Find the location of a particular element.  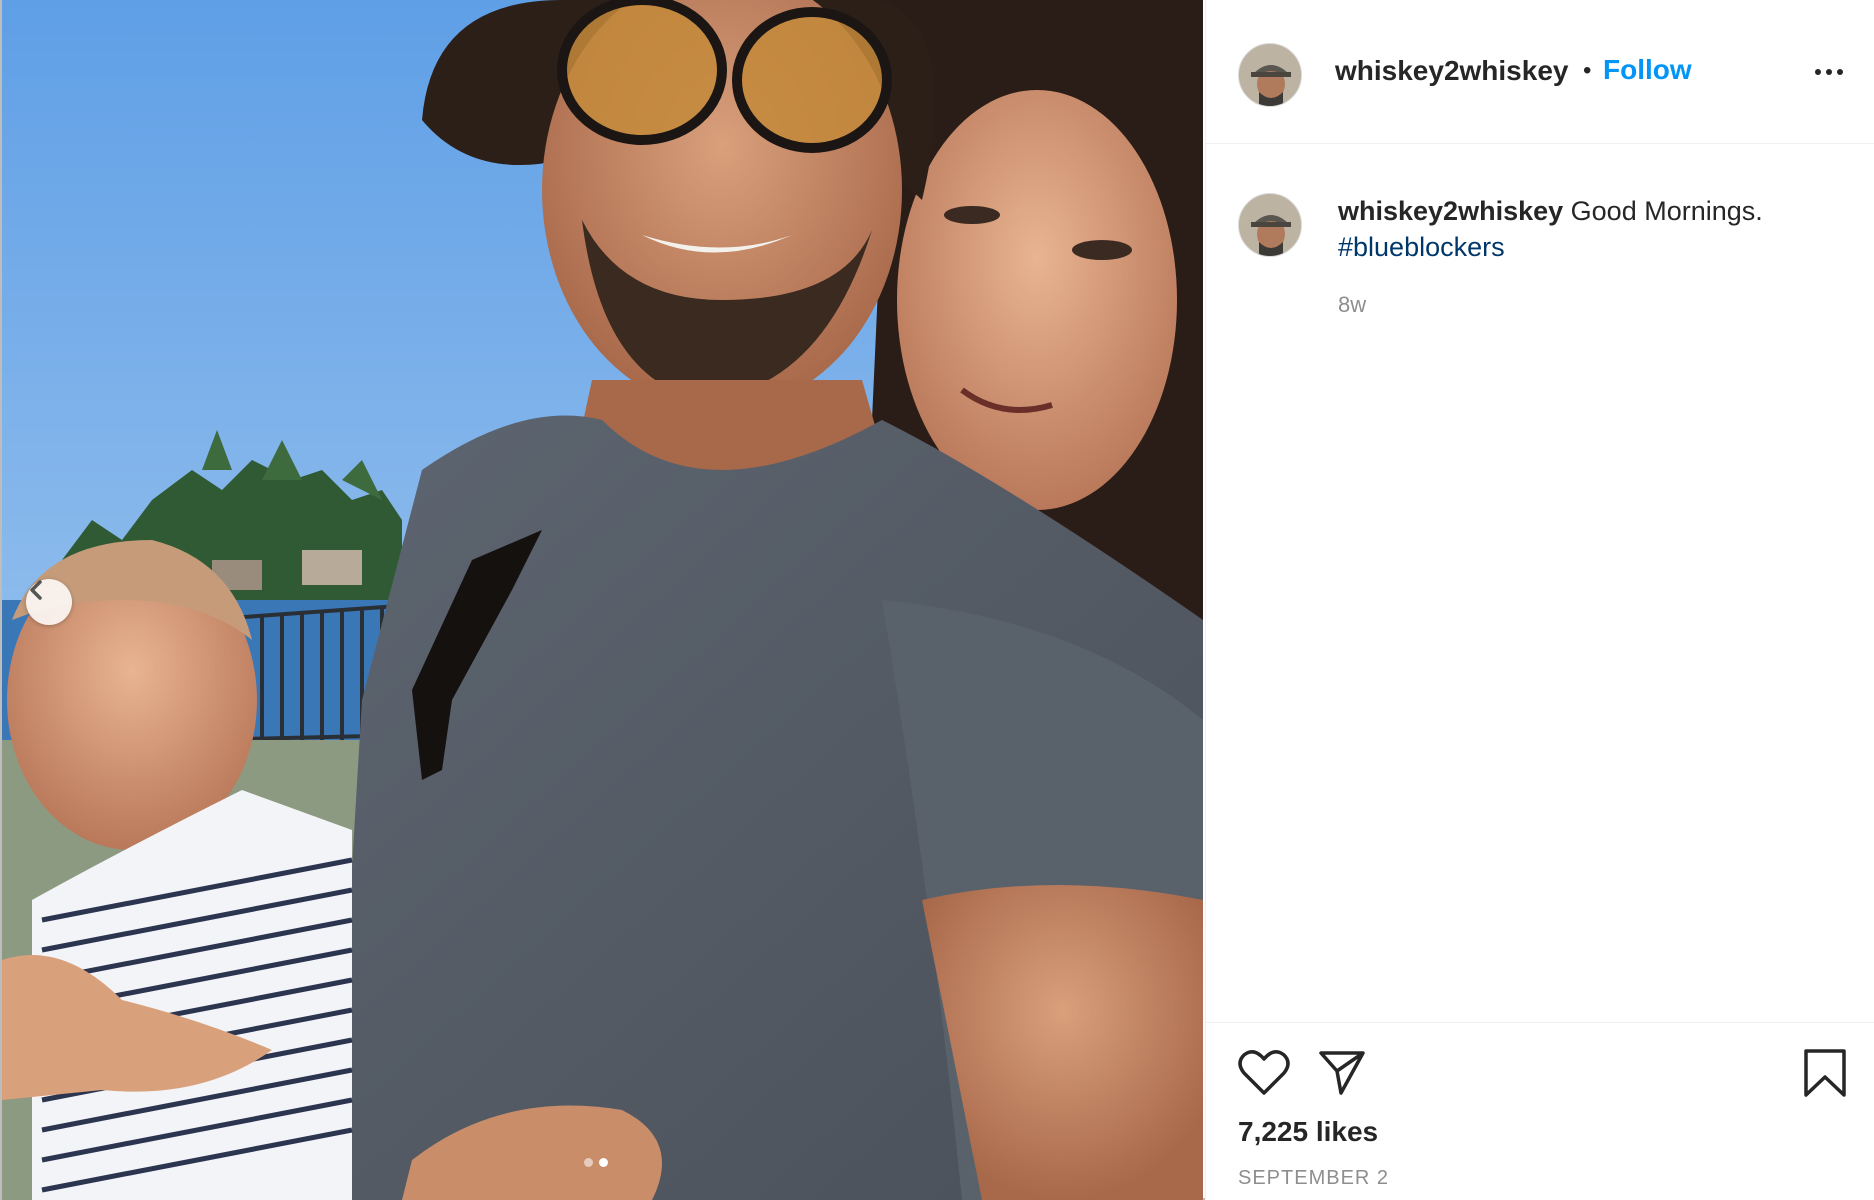

post-date: September 2 is located at coordinates (1313, 1178).